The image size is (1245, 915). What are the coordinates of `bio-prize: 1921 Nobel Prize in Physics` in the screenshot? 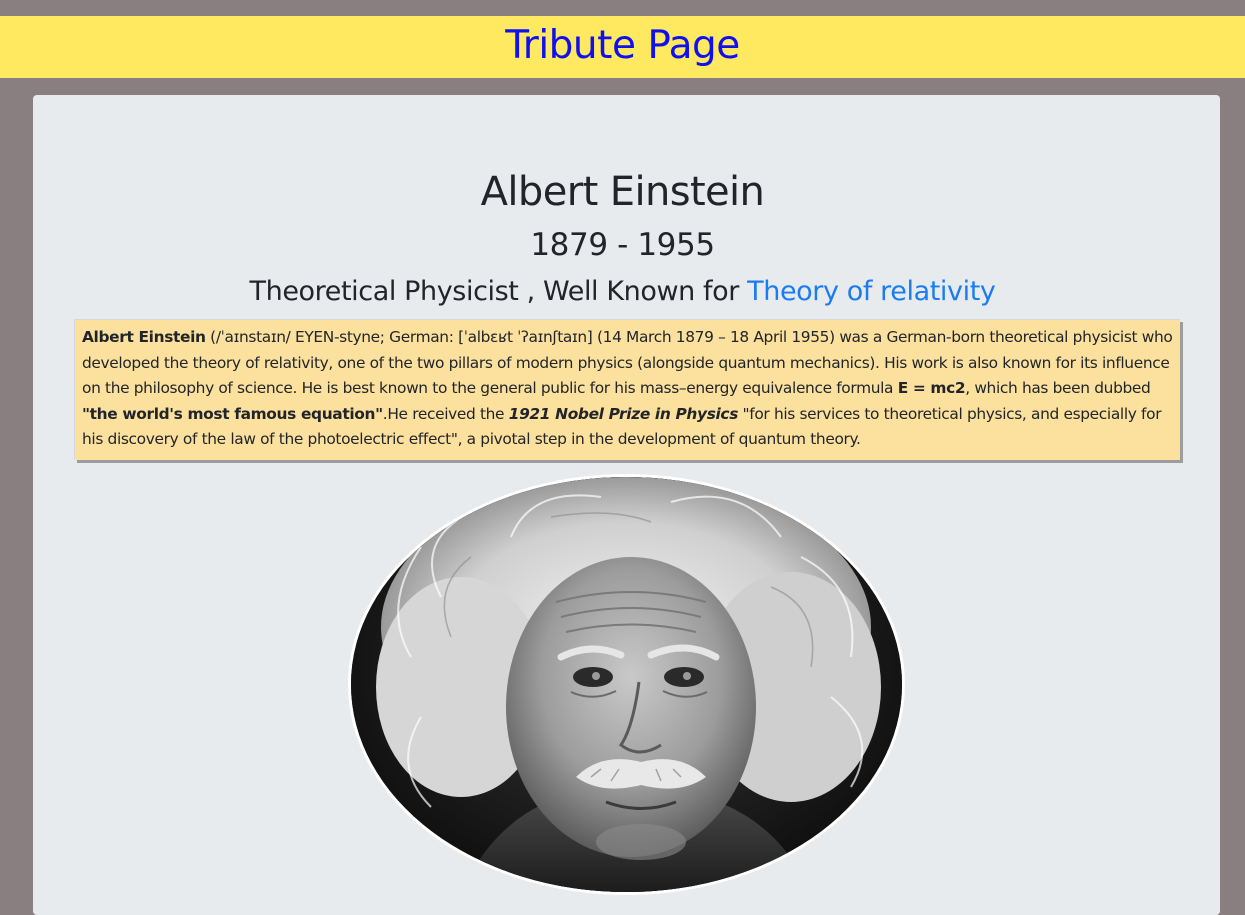 It's located at (623, 413).